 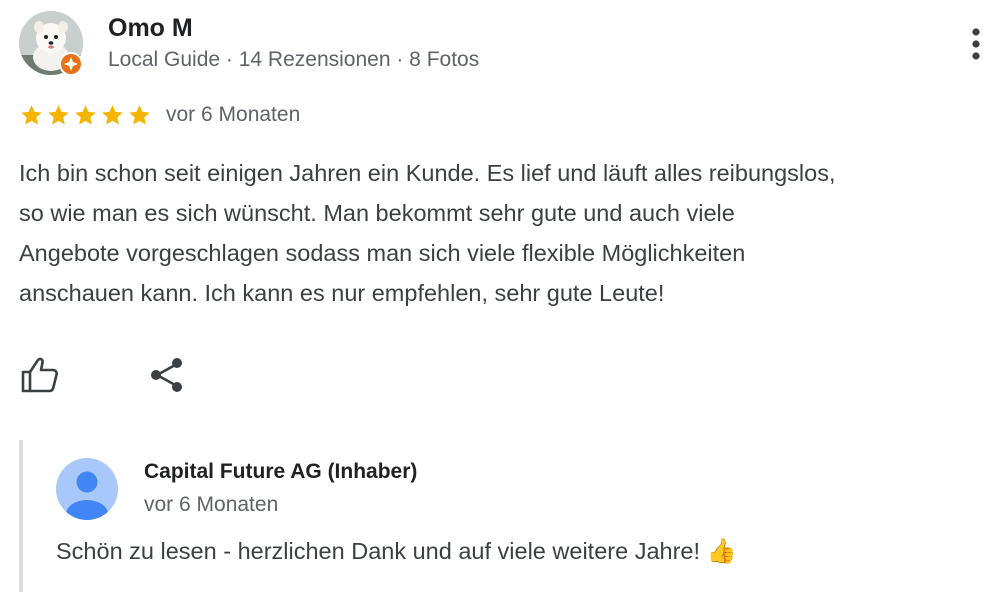 I want to click on rating-row: vor 6 Monaten, so click(x=159, y=115).